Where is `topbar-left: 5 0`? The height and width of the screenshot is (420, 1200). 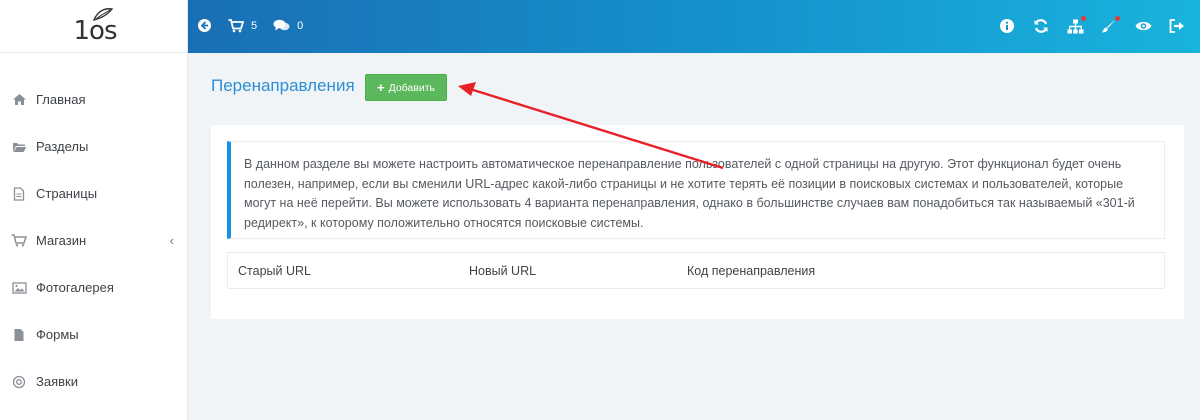
topbar-left: 5 0 is located at coordinates (258, 25).